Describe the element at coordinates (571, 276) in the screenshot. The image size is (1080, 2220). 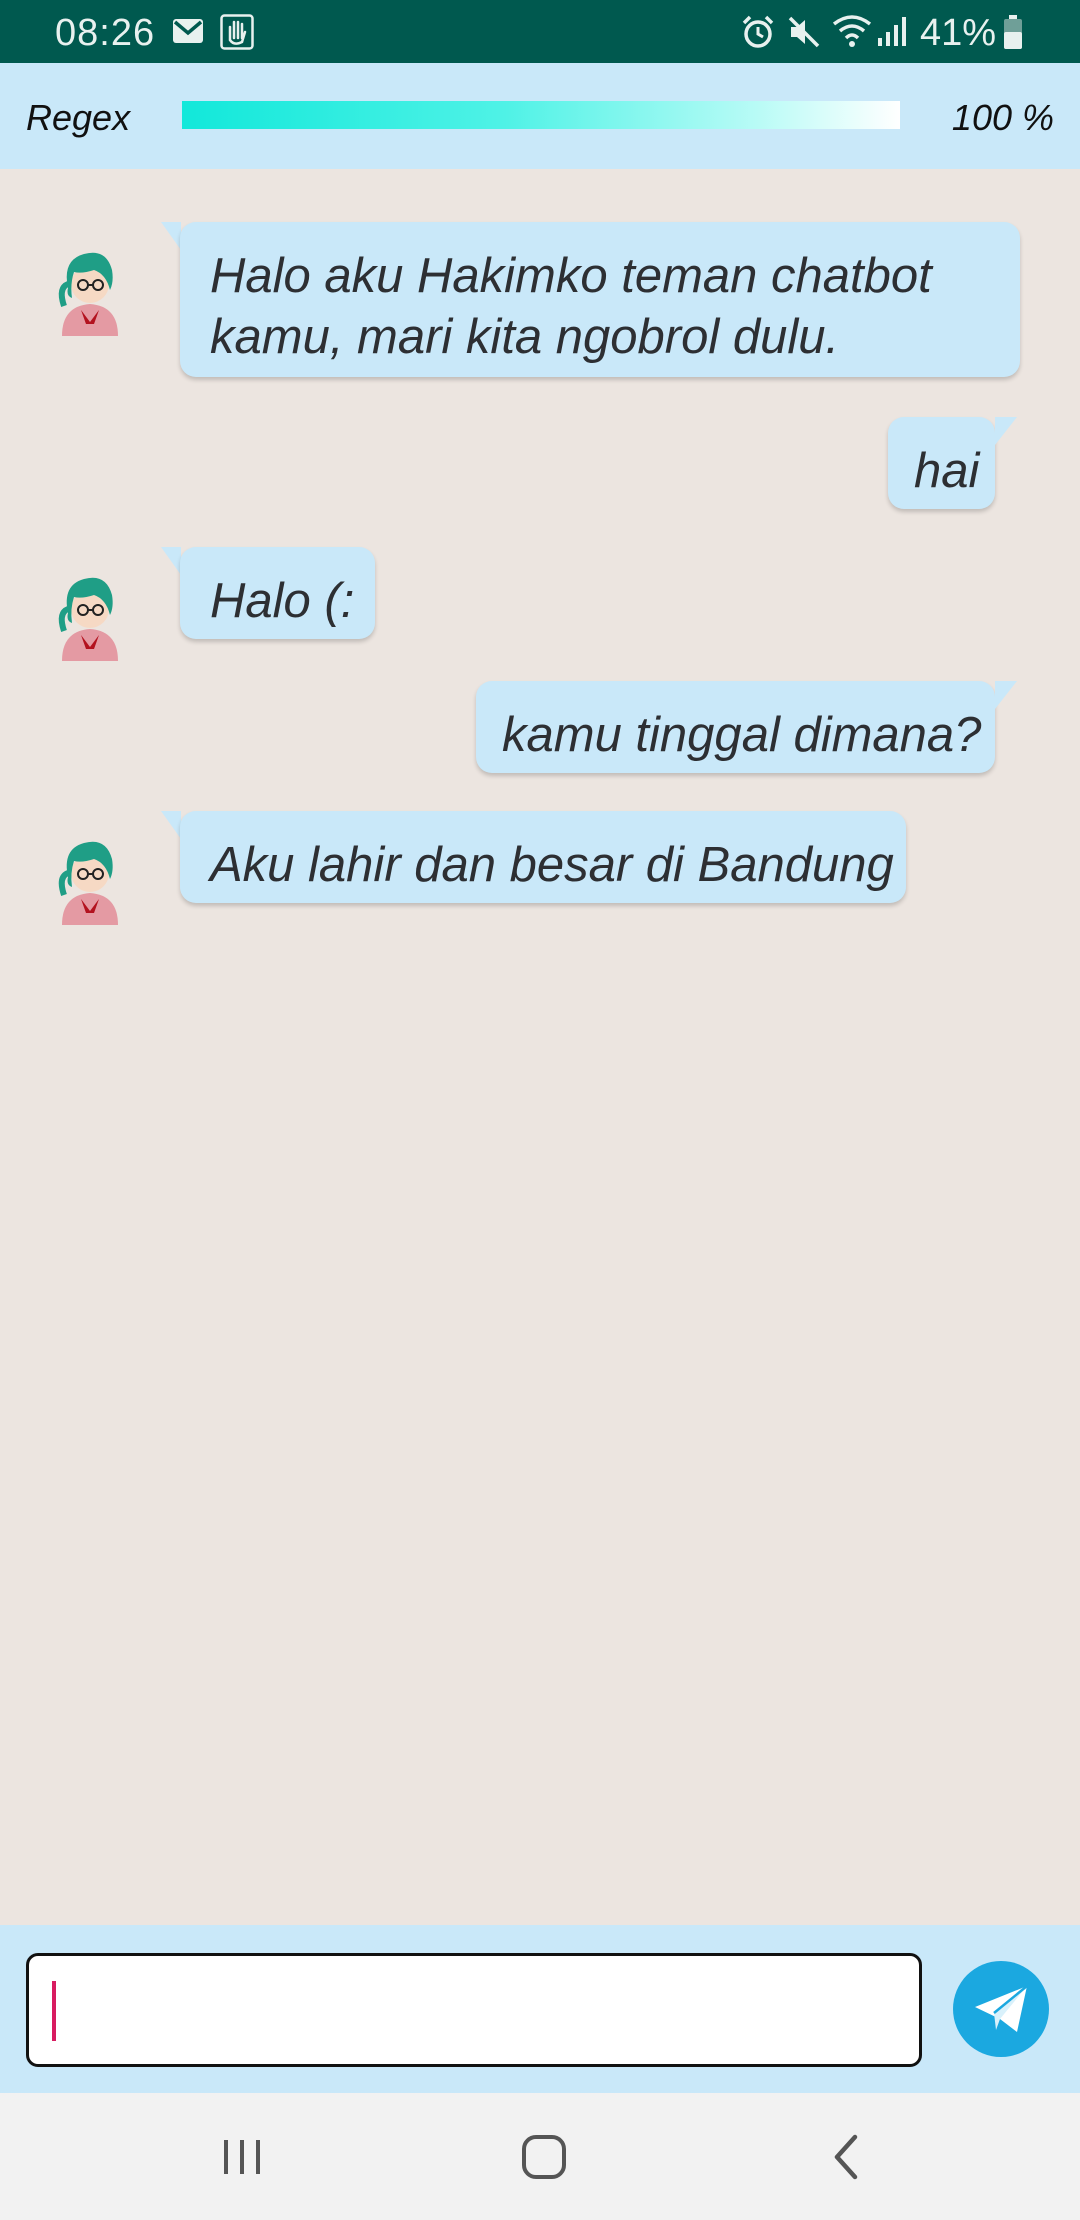
I see `message-line: Halo aku Hakimko teman chatbot` at that location.